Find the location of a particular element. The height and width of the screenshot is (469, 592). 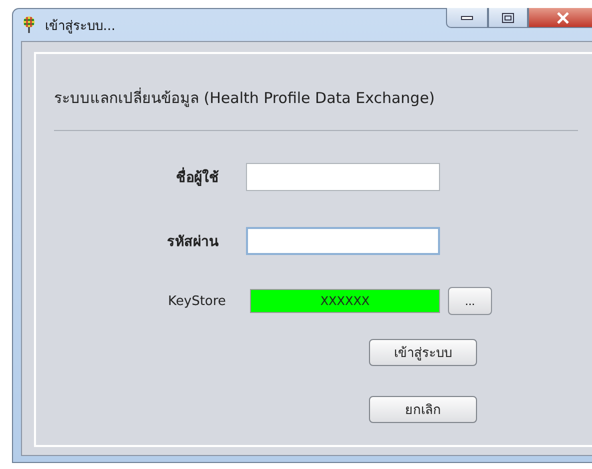

maximize-button is located at coordinates (508, 18).